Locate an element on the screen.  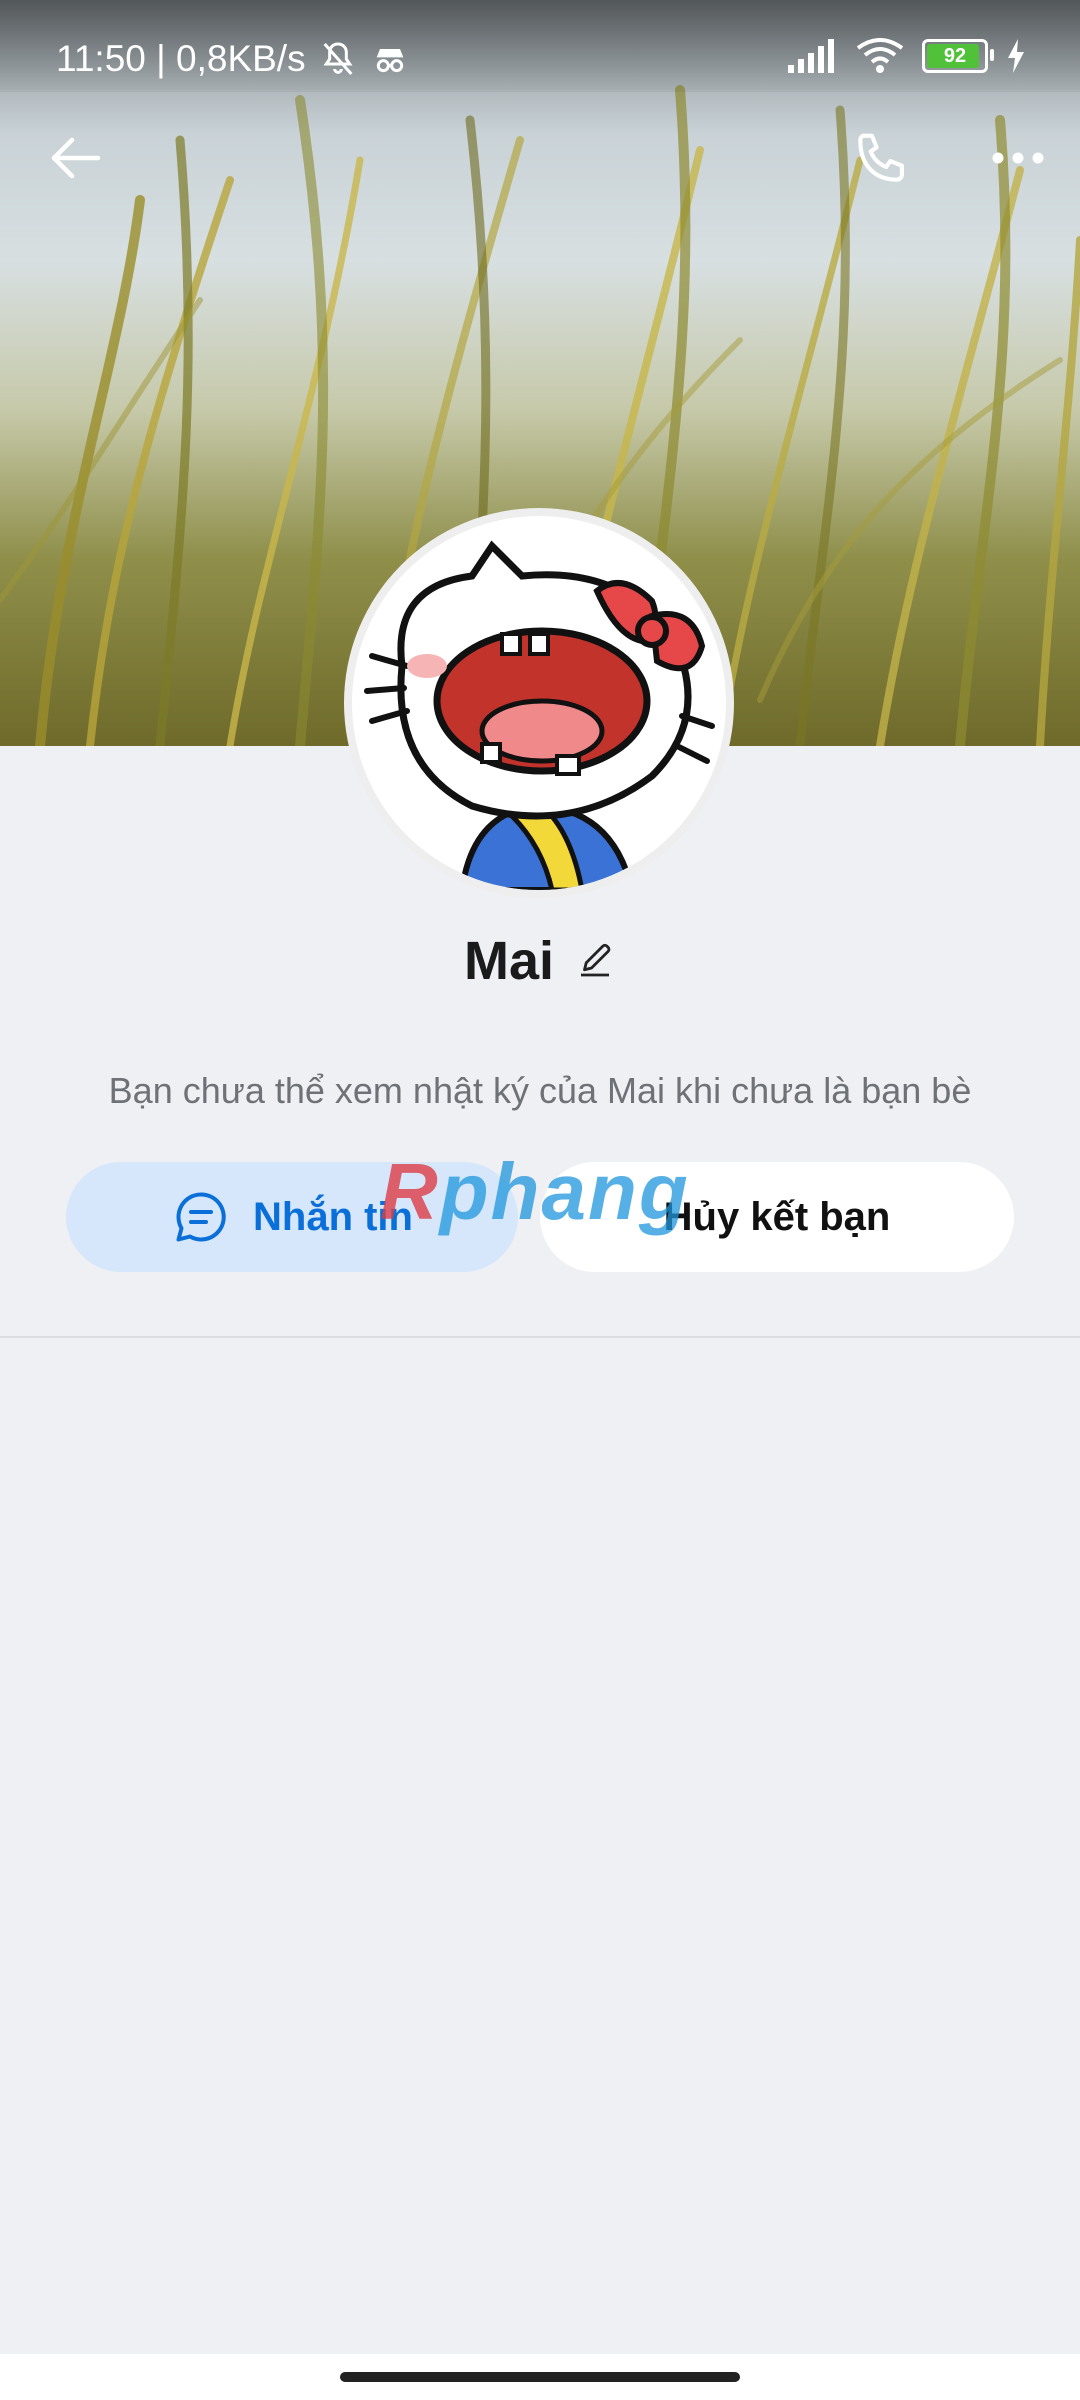
profile-name-row: Mai is located at coordinates (540, 961).